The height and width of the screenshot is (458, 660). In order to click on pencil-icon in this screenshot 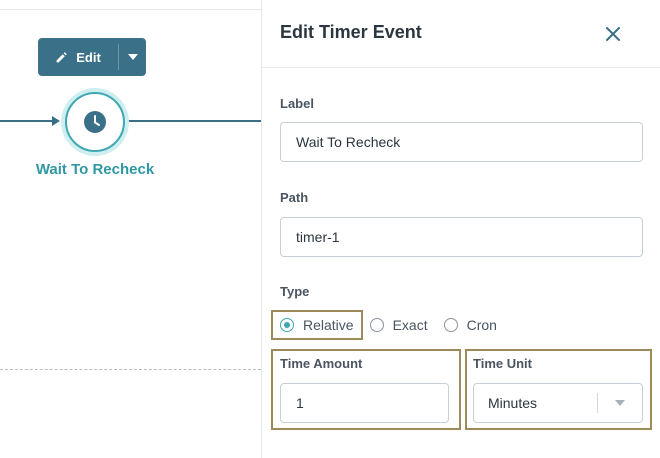, I will do `click(61, 56)`.